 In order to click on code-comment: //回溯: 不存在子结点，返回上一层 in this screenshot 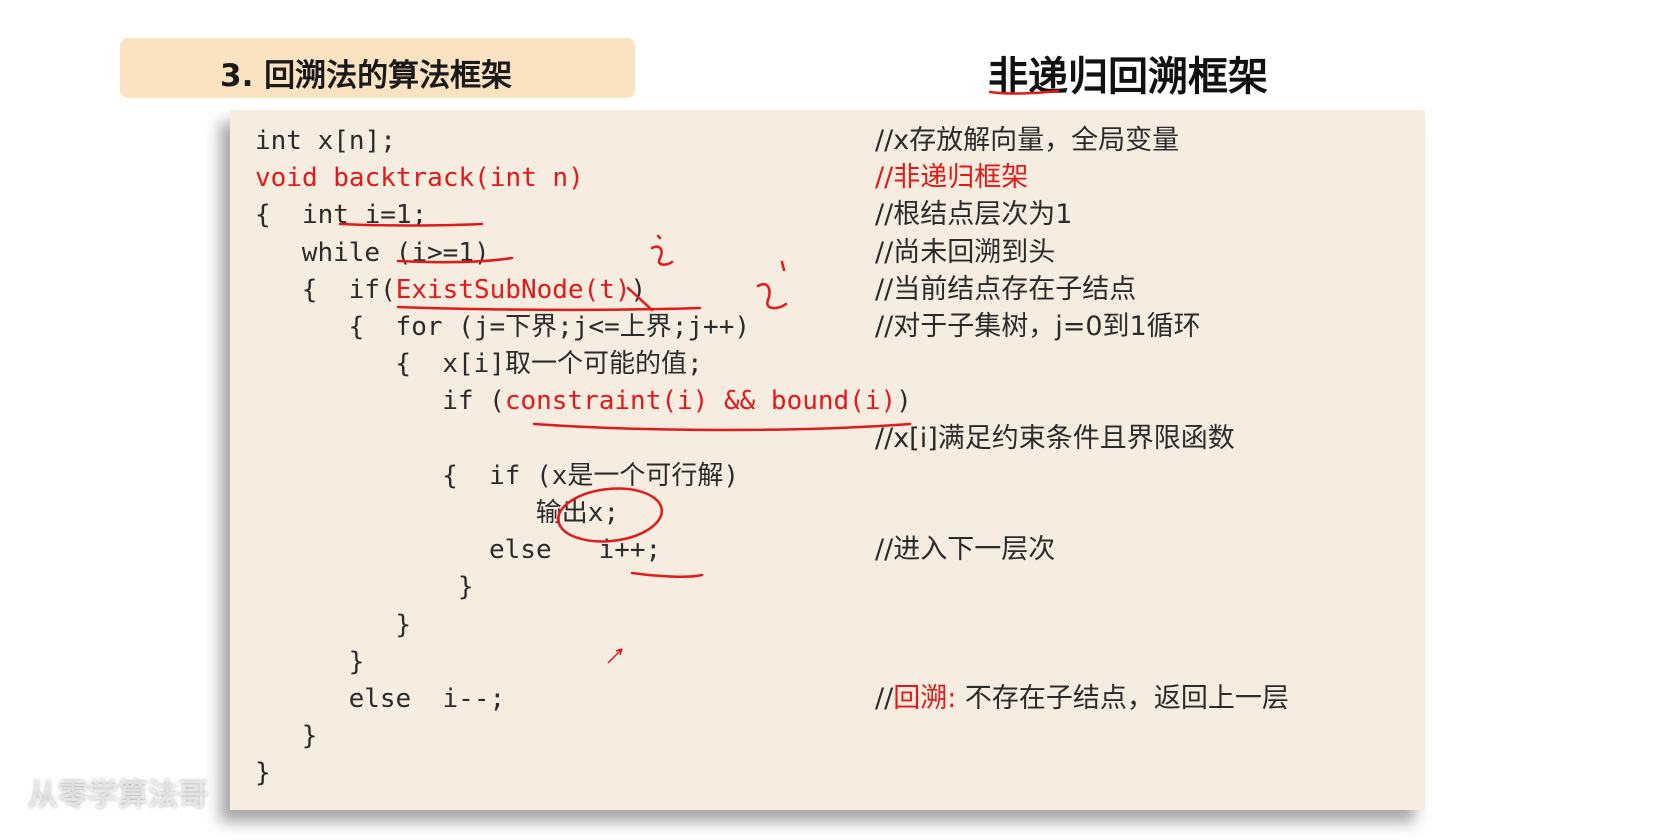, I will do `click(1082, 699)`.